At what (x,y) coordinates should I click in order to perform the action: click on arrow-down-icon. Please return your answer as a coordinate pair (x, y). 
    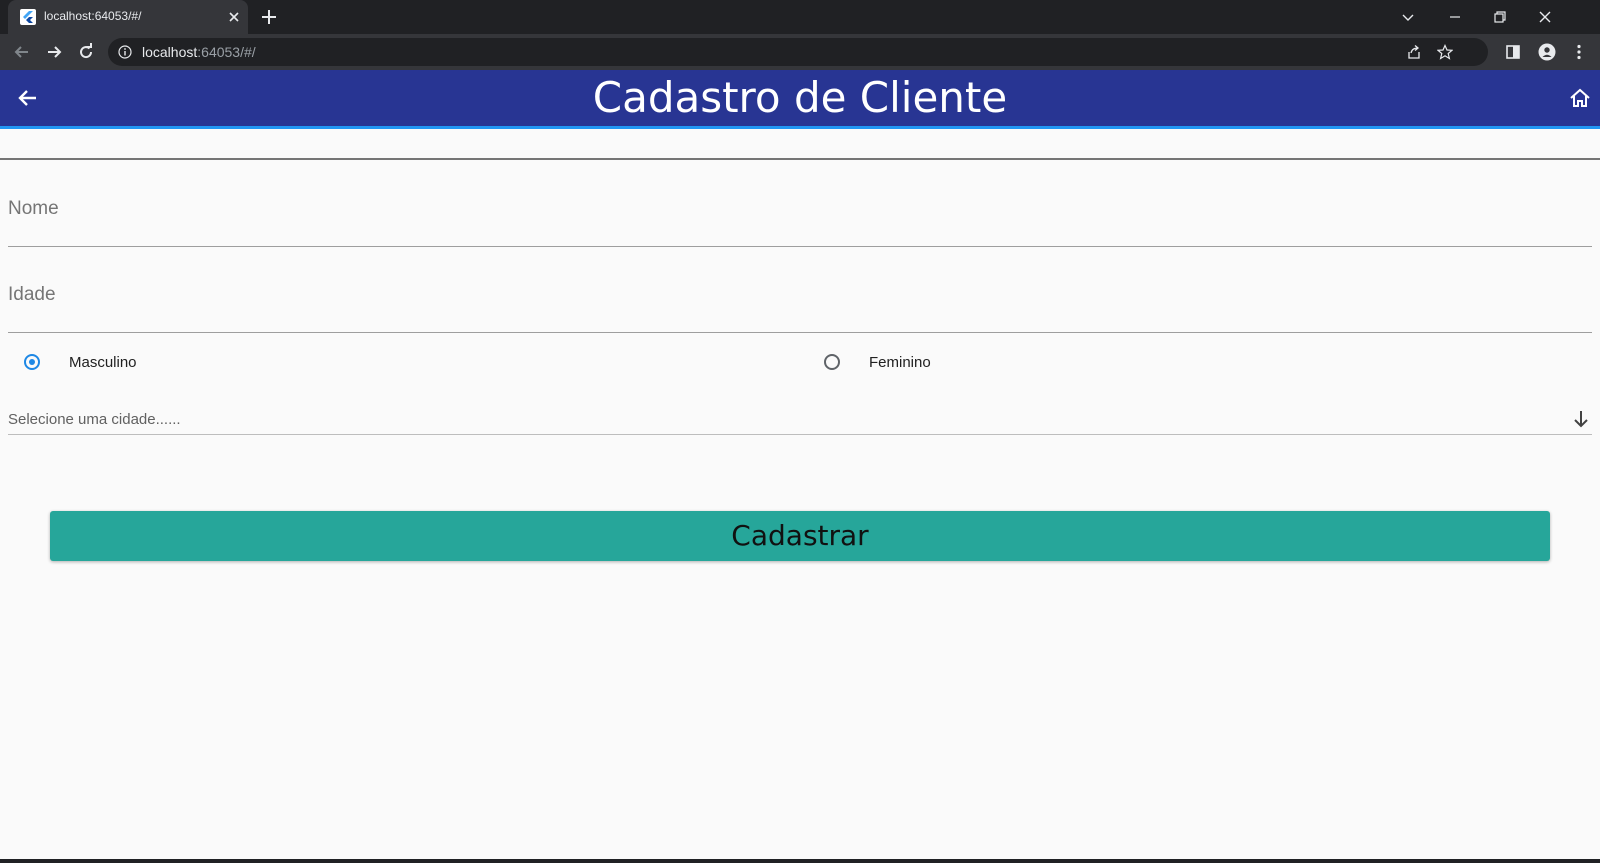
    Looking at the image, I should click on (1581, 419).